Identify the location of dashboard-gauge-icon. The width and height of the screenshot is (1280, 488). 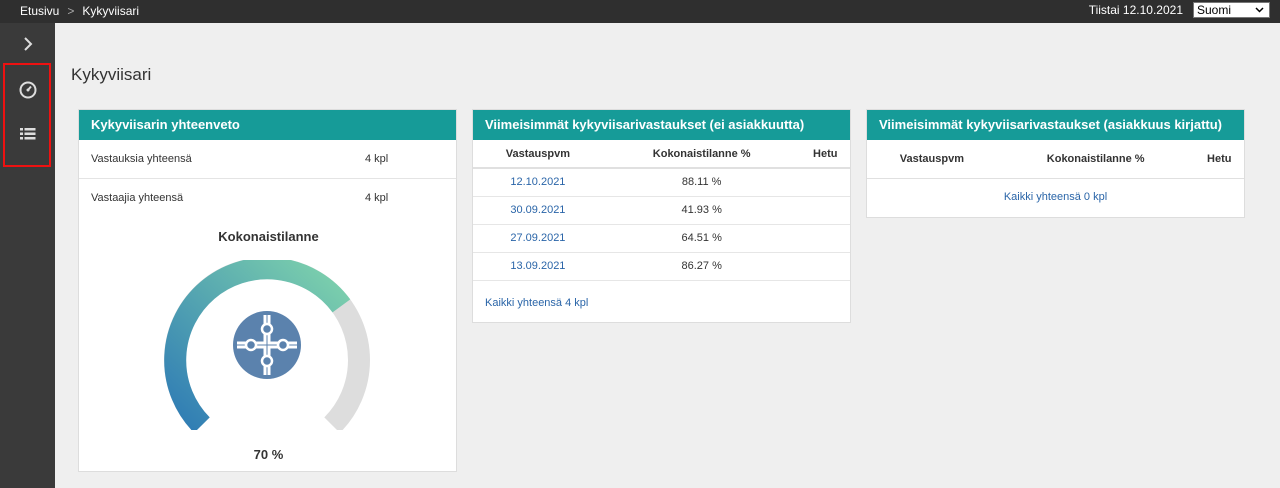
(28, 90).